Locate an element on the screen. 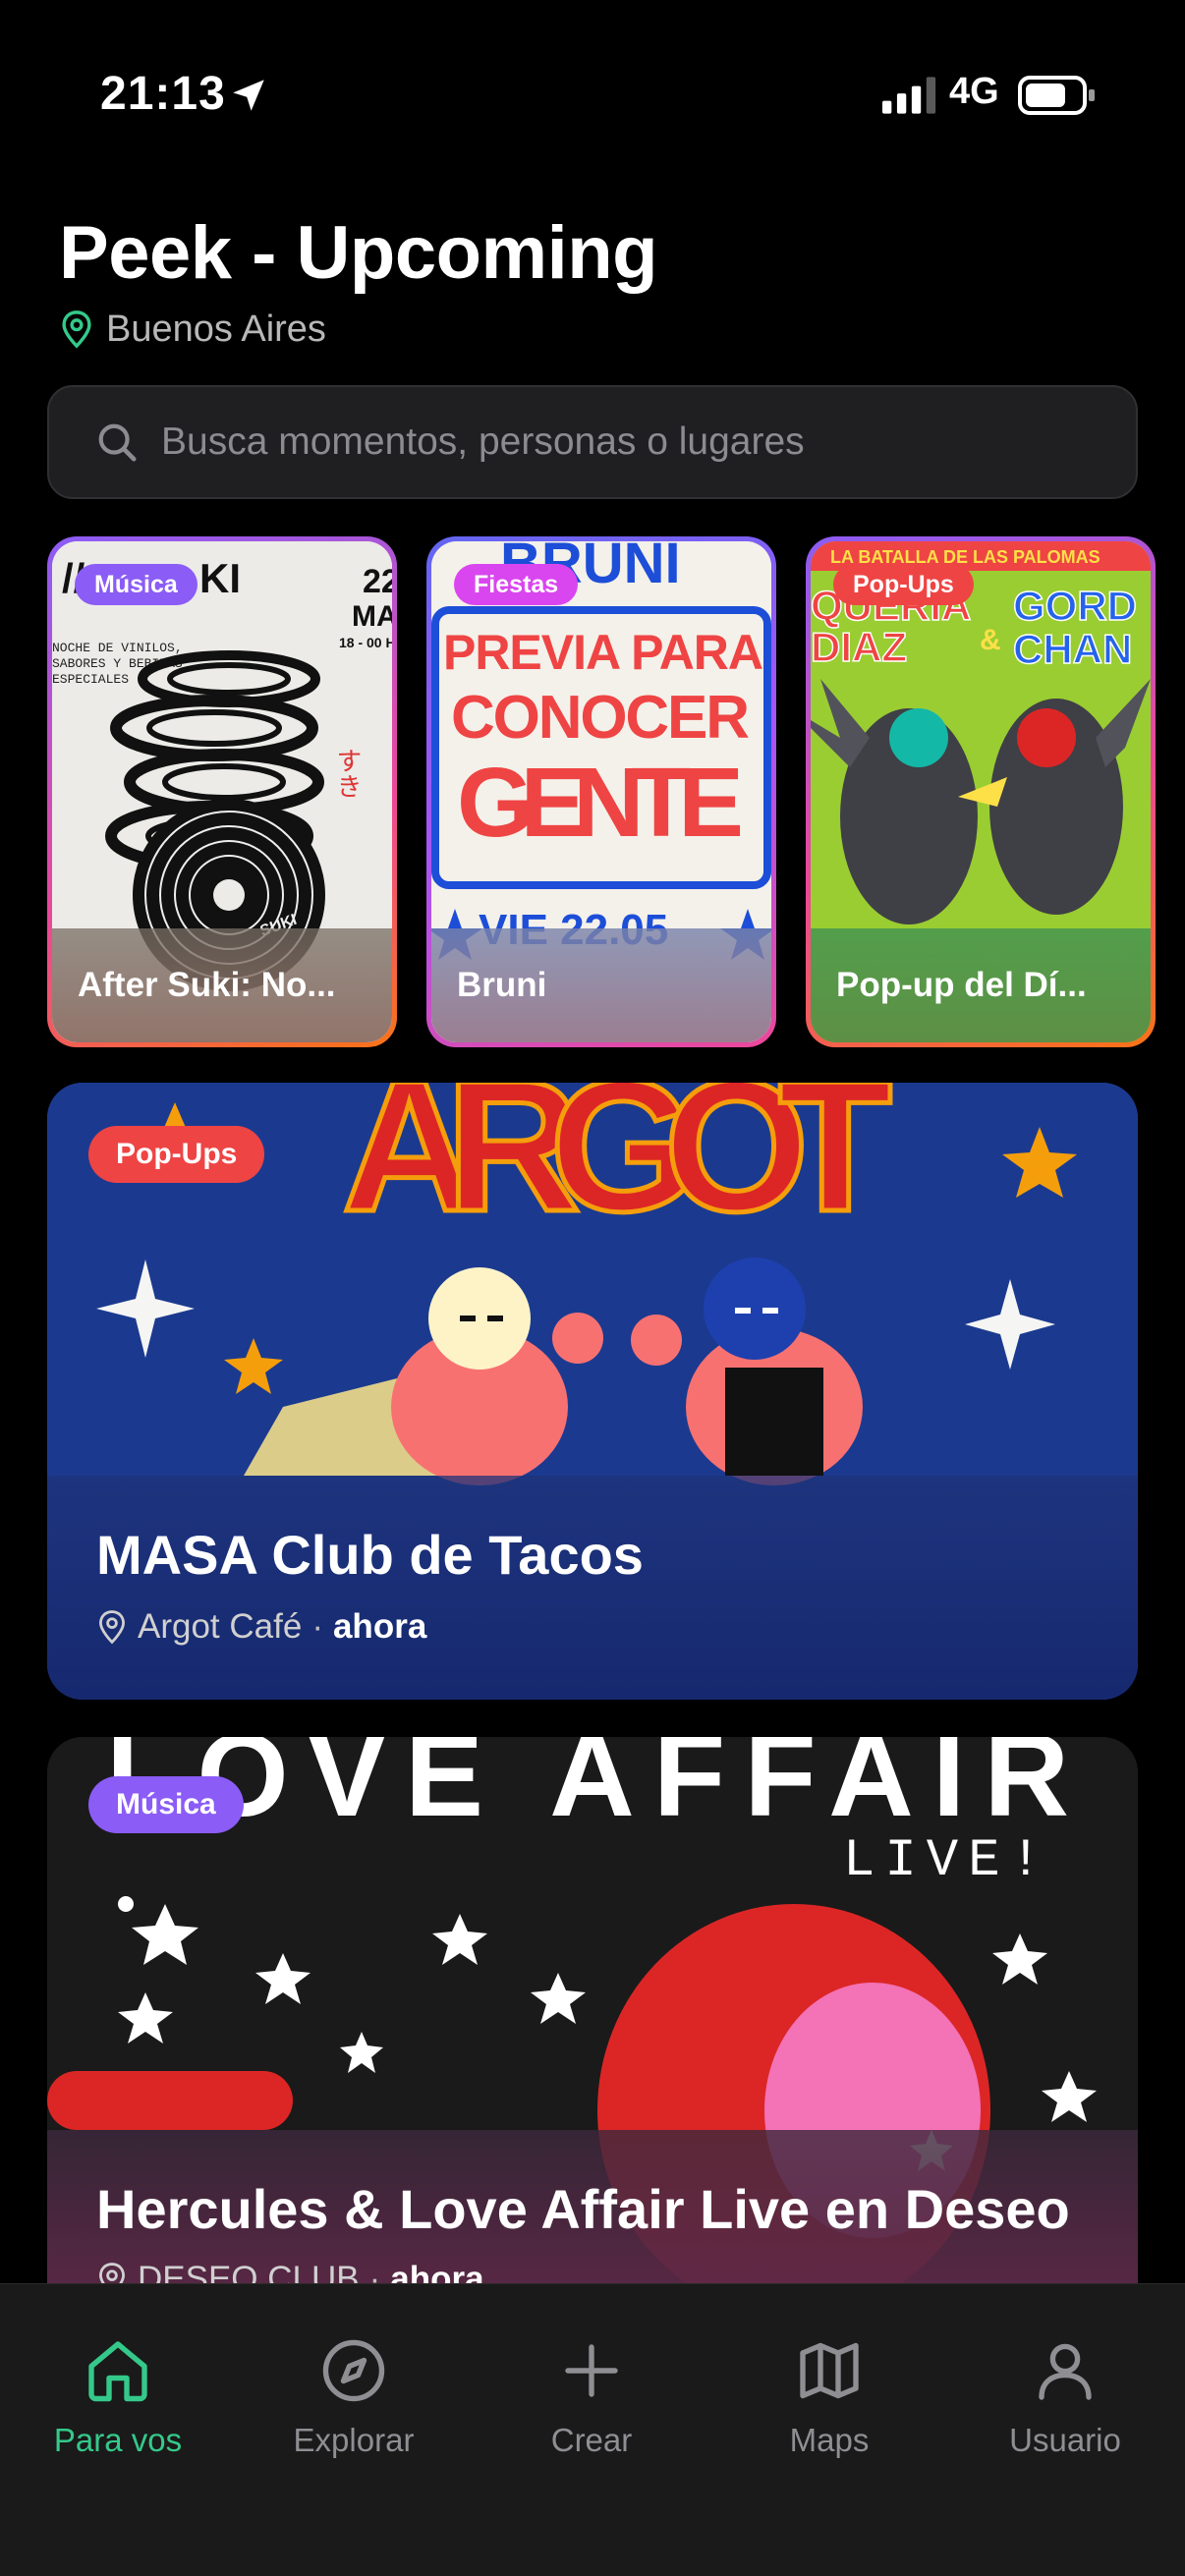  map-icon is located at coordinates (830, 2370).